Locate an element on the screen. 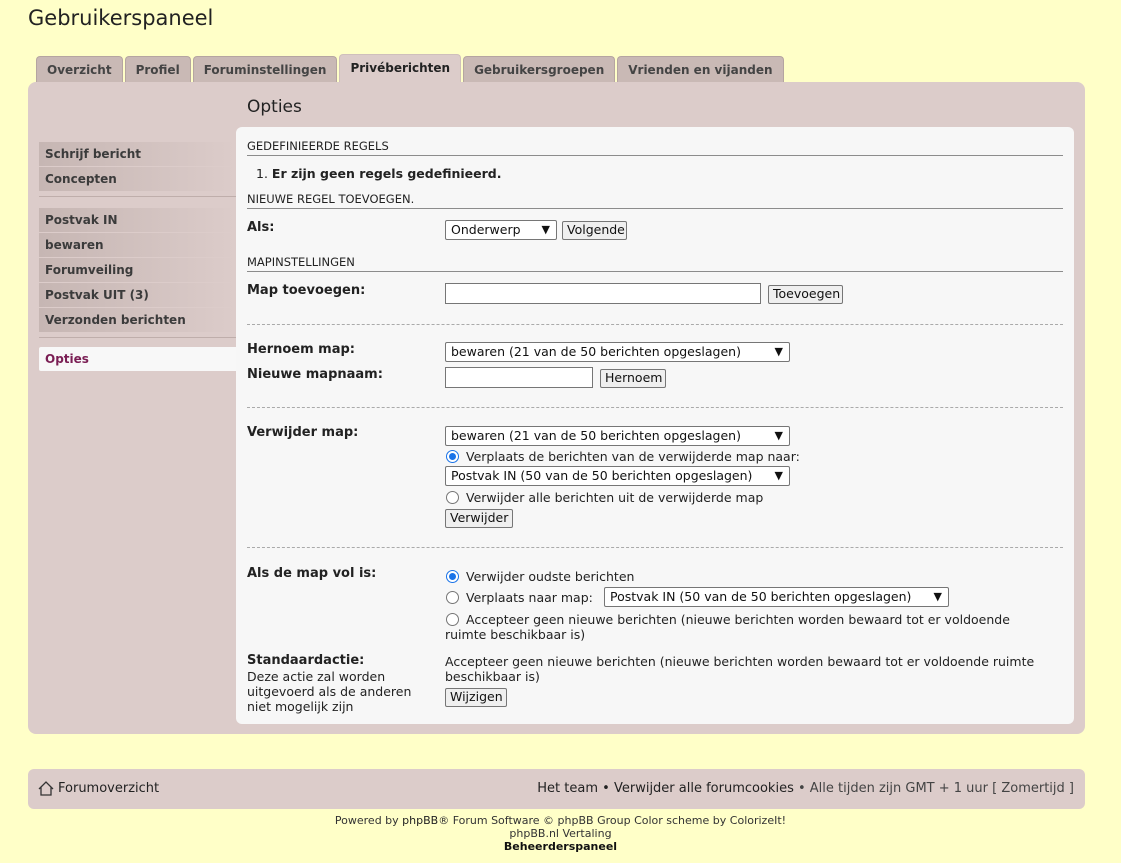 This screenshot has height=863, width=1121. team-link: Het team is located at coordinates (567, 788).